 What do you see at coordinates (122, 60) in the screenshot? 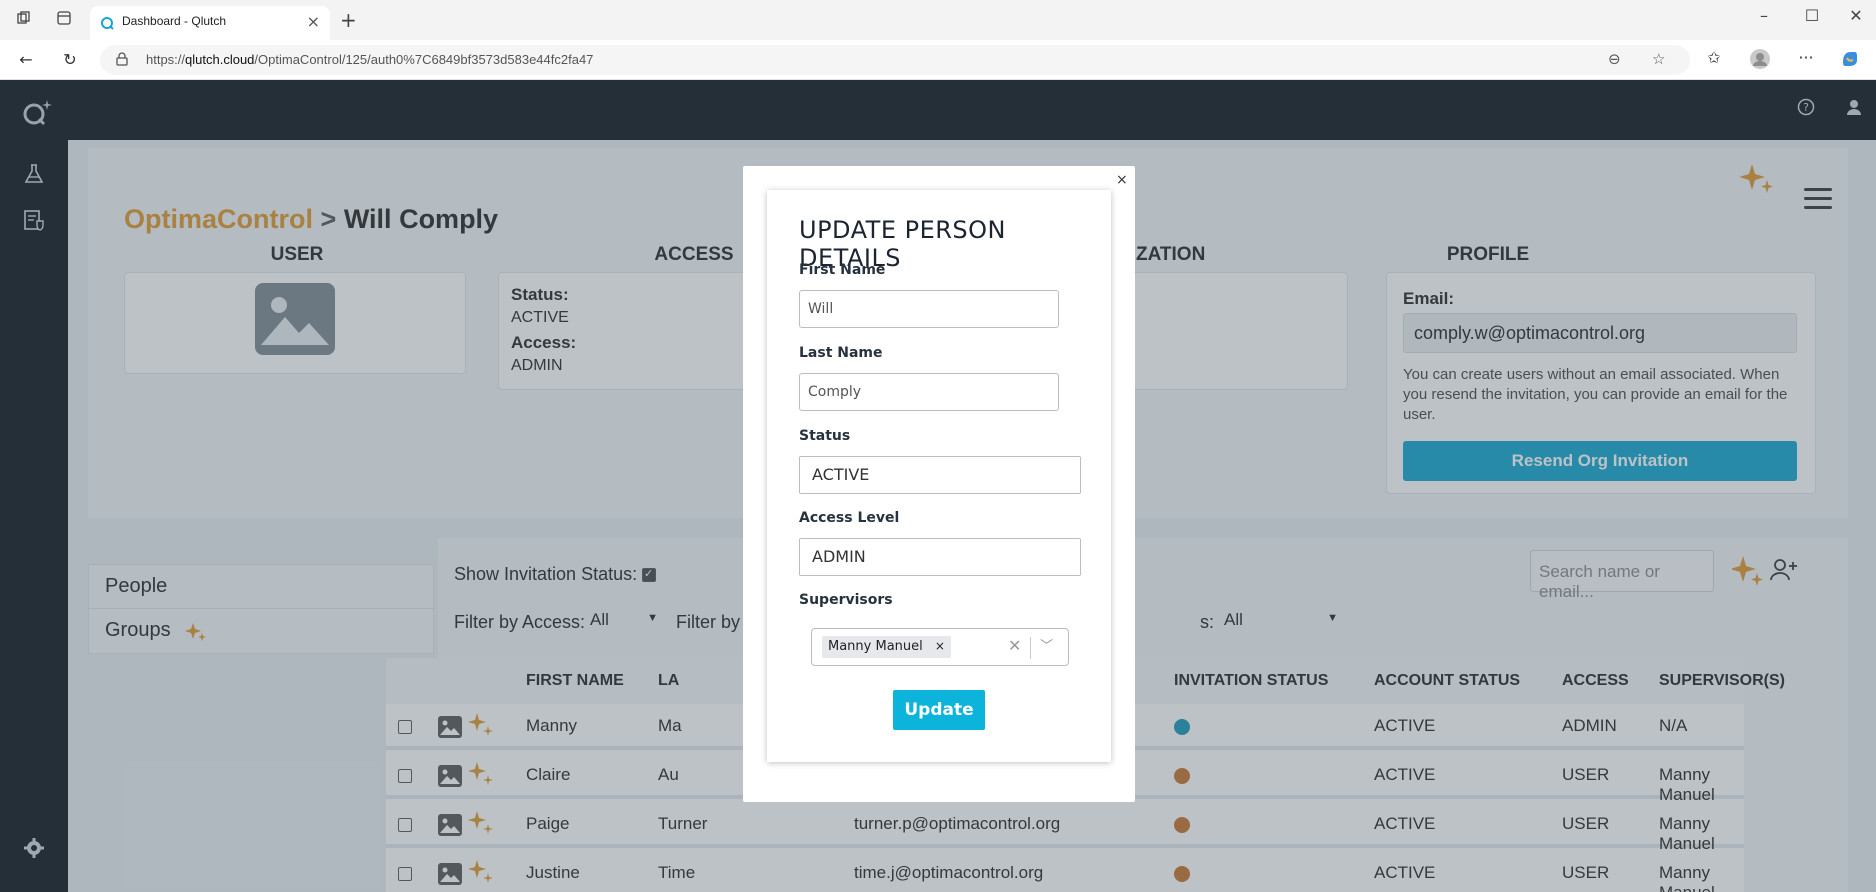
I see `lock-icon` at bounding box center [122, 60].